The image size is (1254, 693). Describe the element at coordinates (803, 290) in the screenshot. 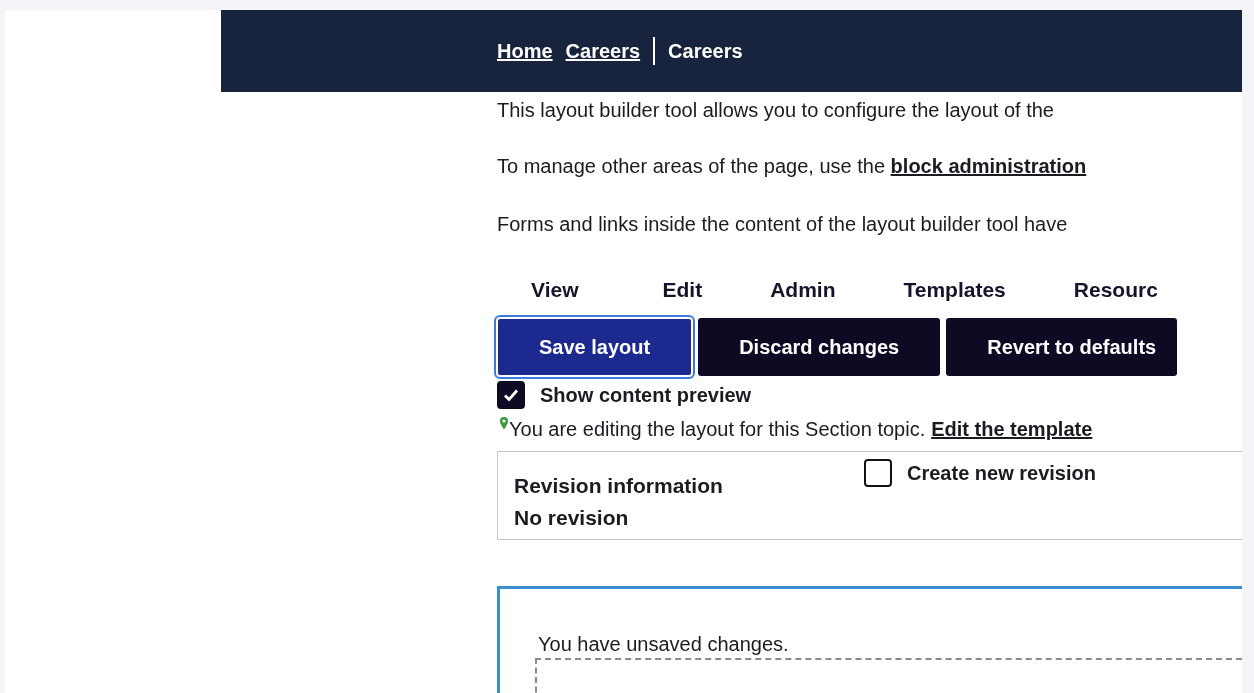

I see `tab: Admin` at that location.